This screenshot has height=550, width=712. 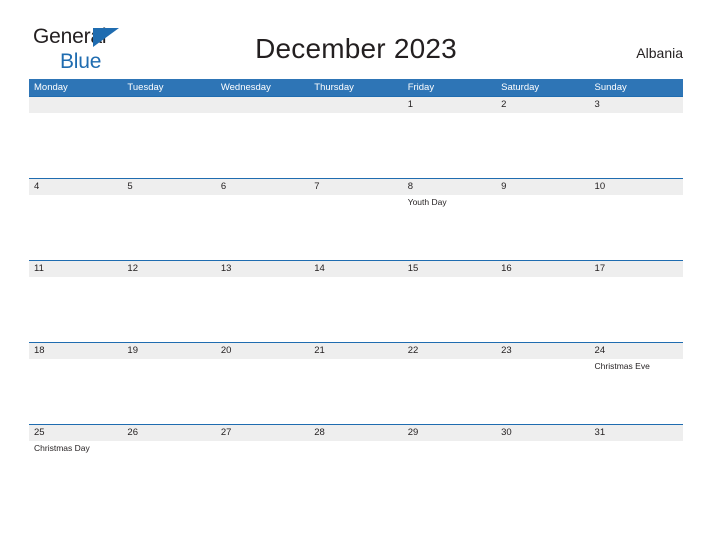 What do you see at coordinates (506, 268) in the screenshot?
I see `date-number: 16` at bounding box center [506, 268].